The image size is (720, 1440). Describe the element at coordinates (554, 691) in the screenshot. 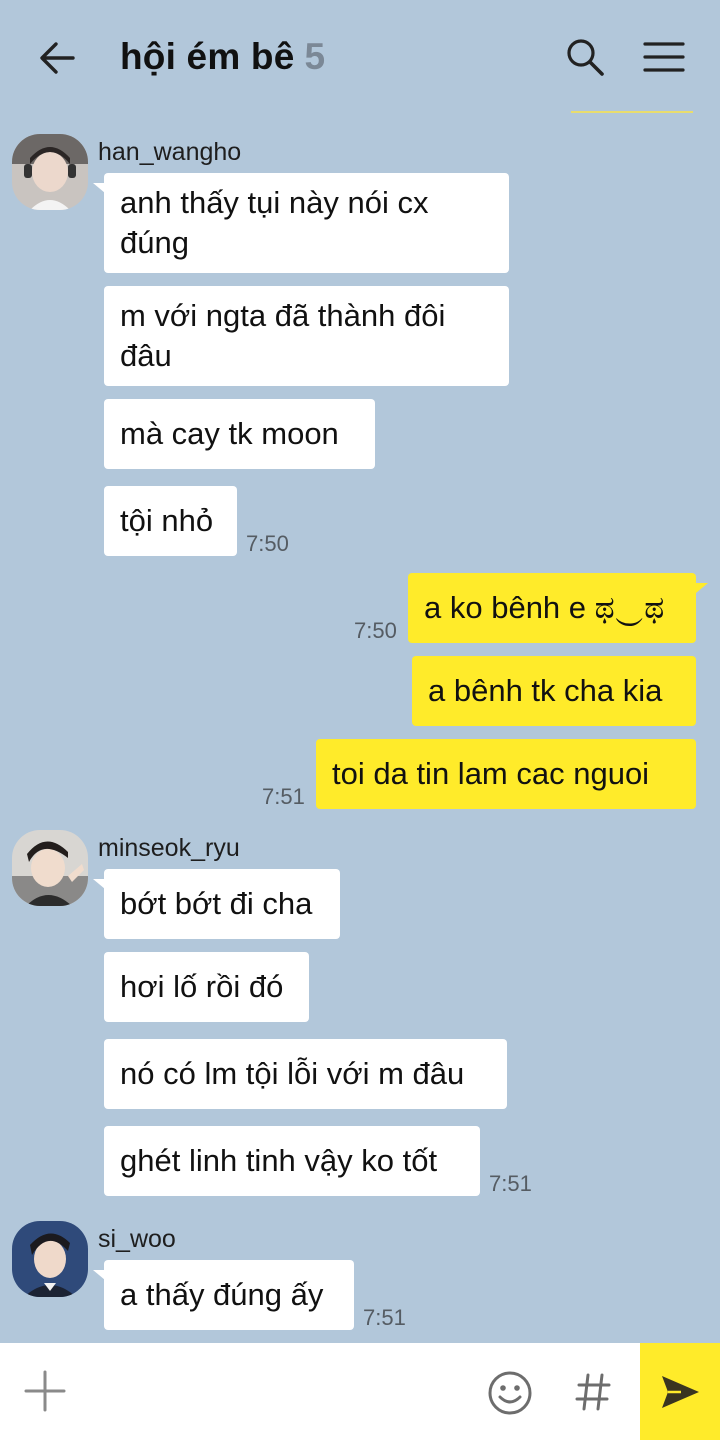

I see `message-bubble-outgoing: a bênh tk cha kia` at that location.